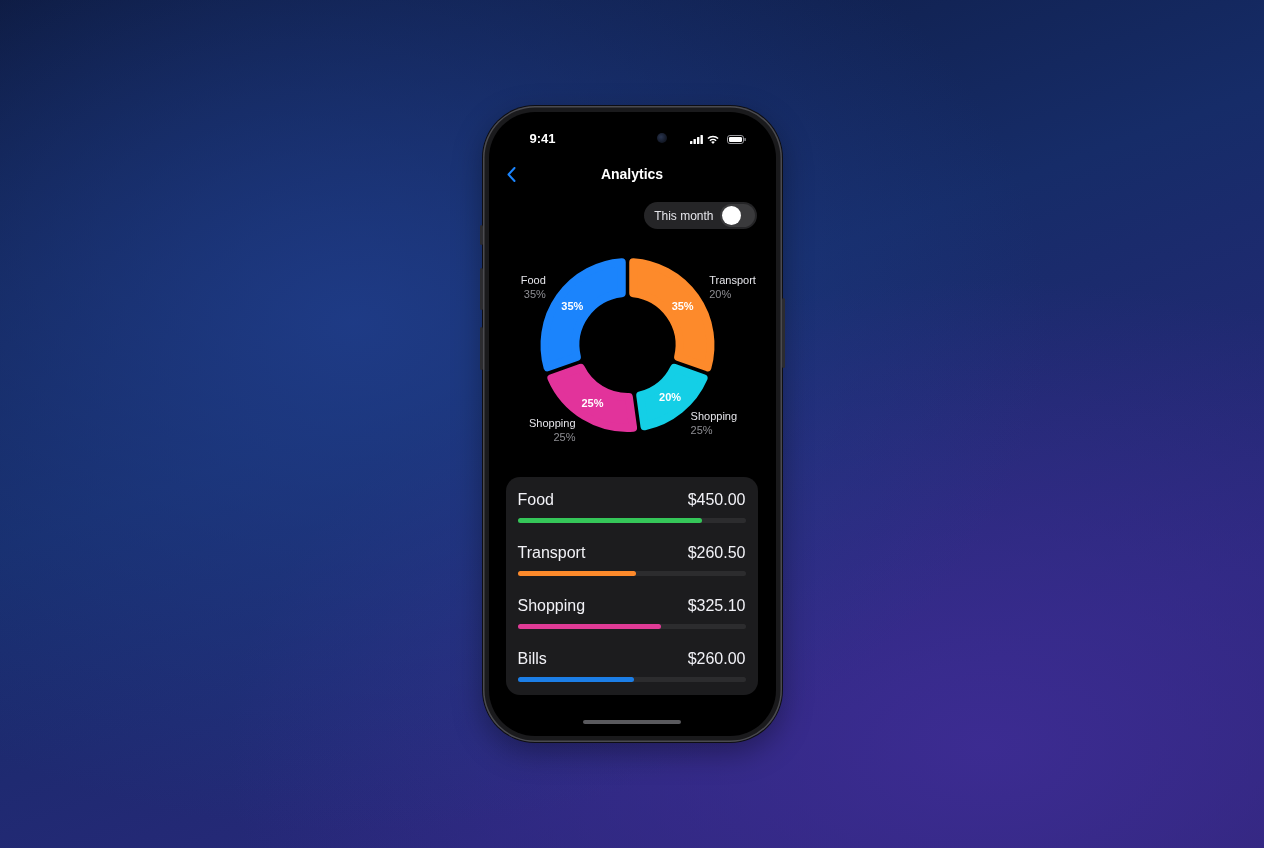  What do you see at coordinates (736, 139) in the screenshot?
I see `battery-icon` at bounding box center [736, 139].